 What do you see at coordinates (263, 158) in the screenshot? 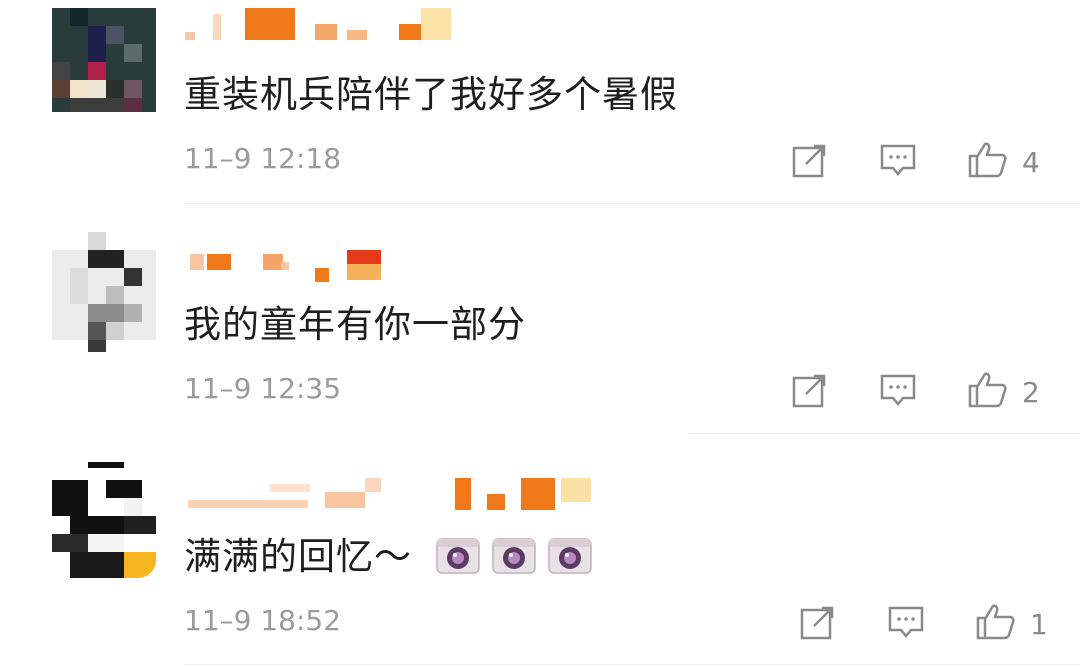
I see `comment-time: 11–9 12:18` at bounding box center [263, 158].